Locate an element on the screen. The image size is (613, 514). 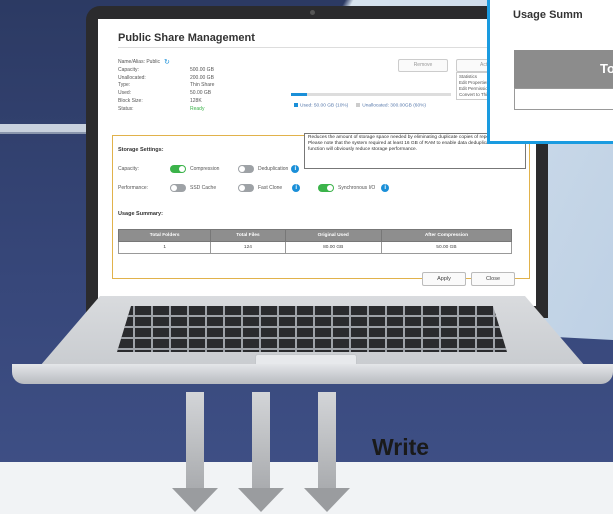
status-value: Ready is located at coordinates (197, 108).